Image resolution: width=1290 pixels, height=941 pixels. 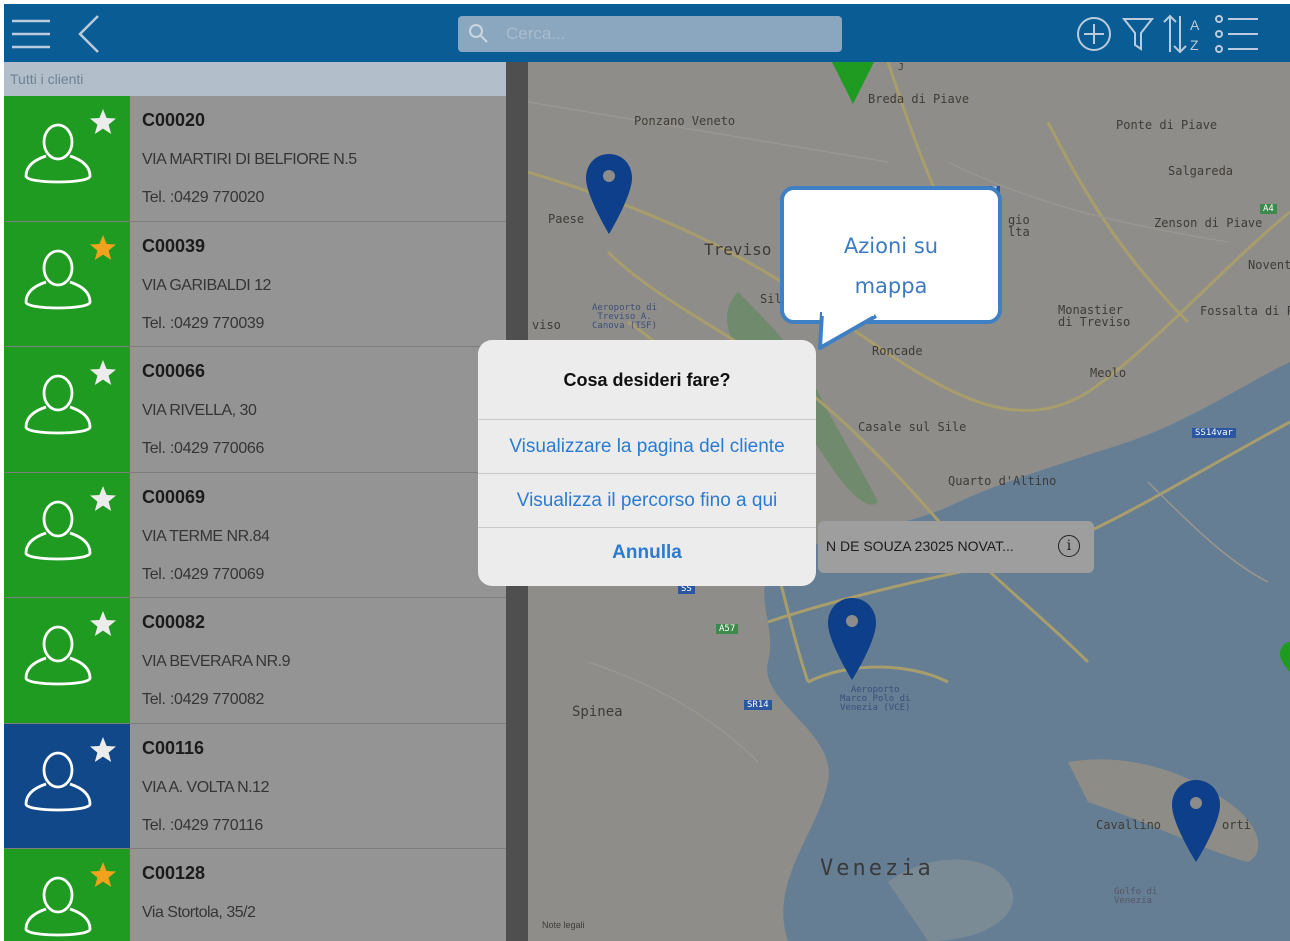 I want to click on customer-address: VIA RIVELLA, 30, so click(x=199, y=410).